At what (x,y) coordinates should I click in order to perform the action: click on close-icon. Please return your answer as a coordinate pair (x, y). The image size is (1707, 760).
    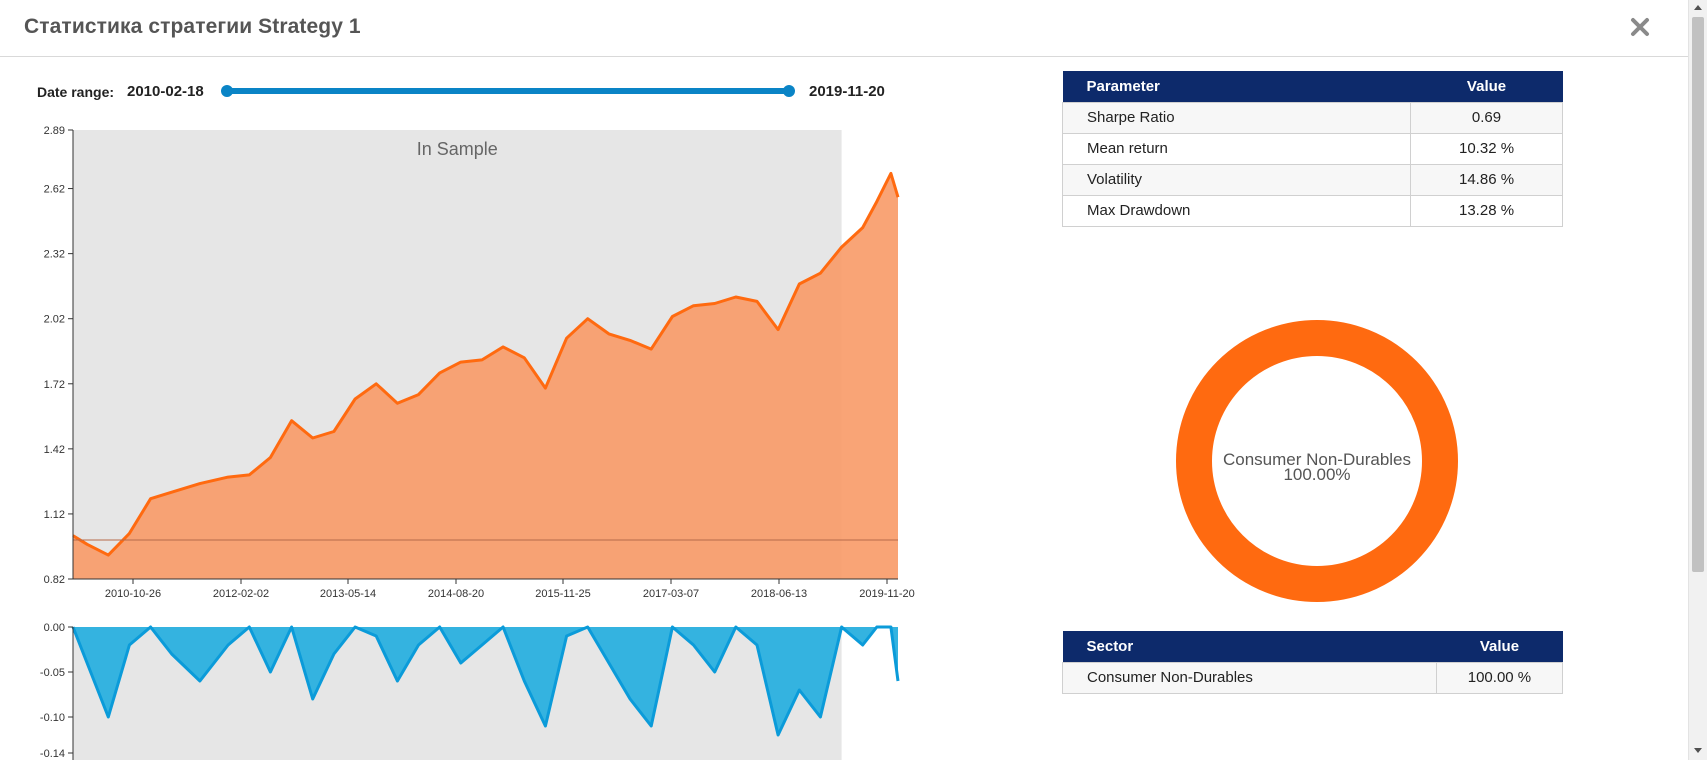
    Looking at the image, I should click on (1640, 27).